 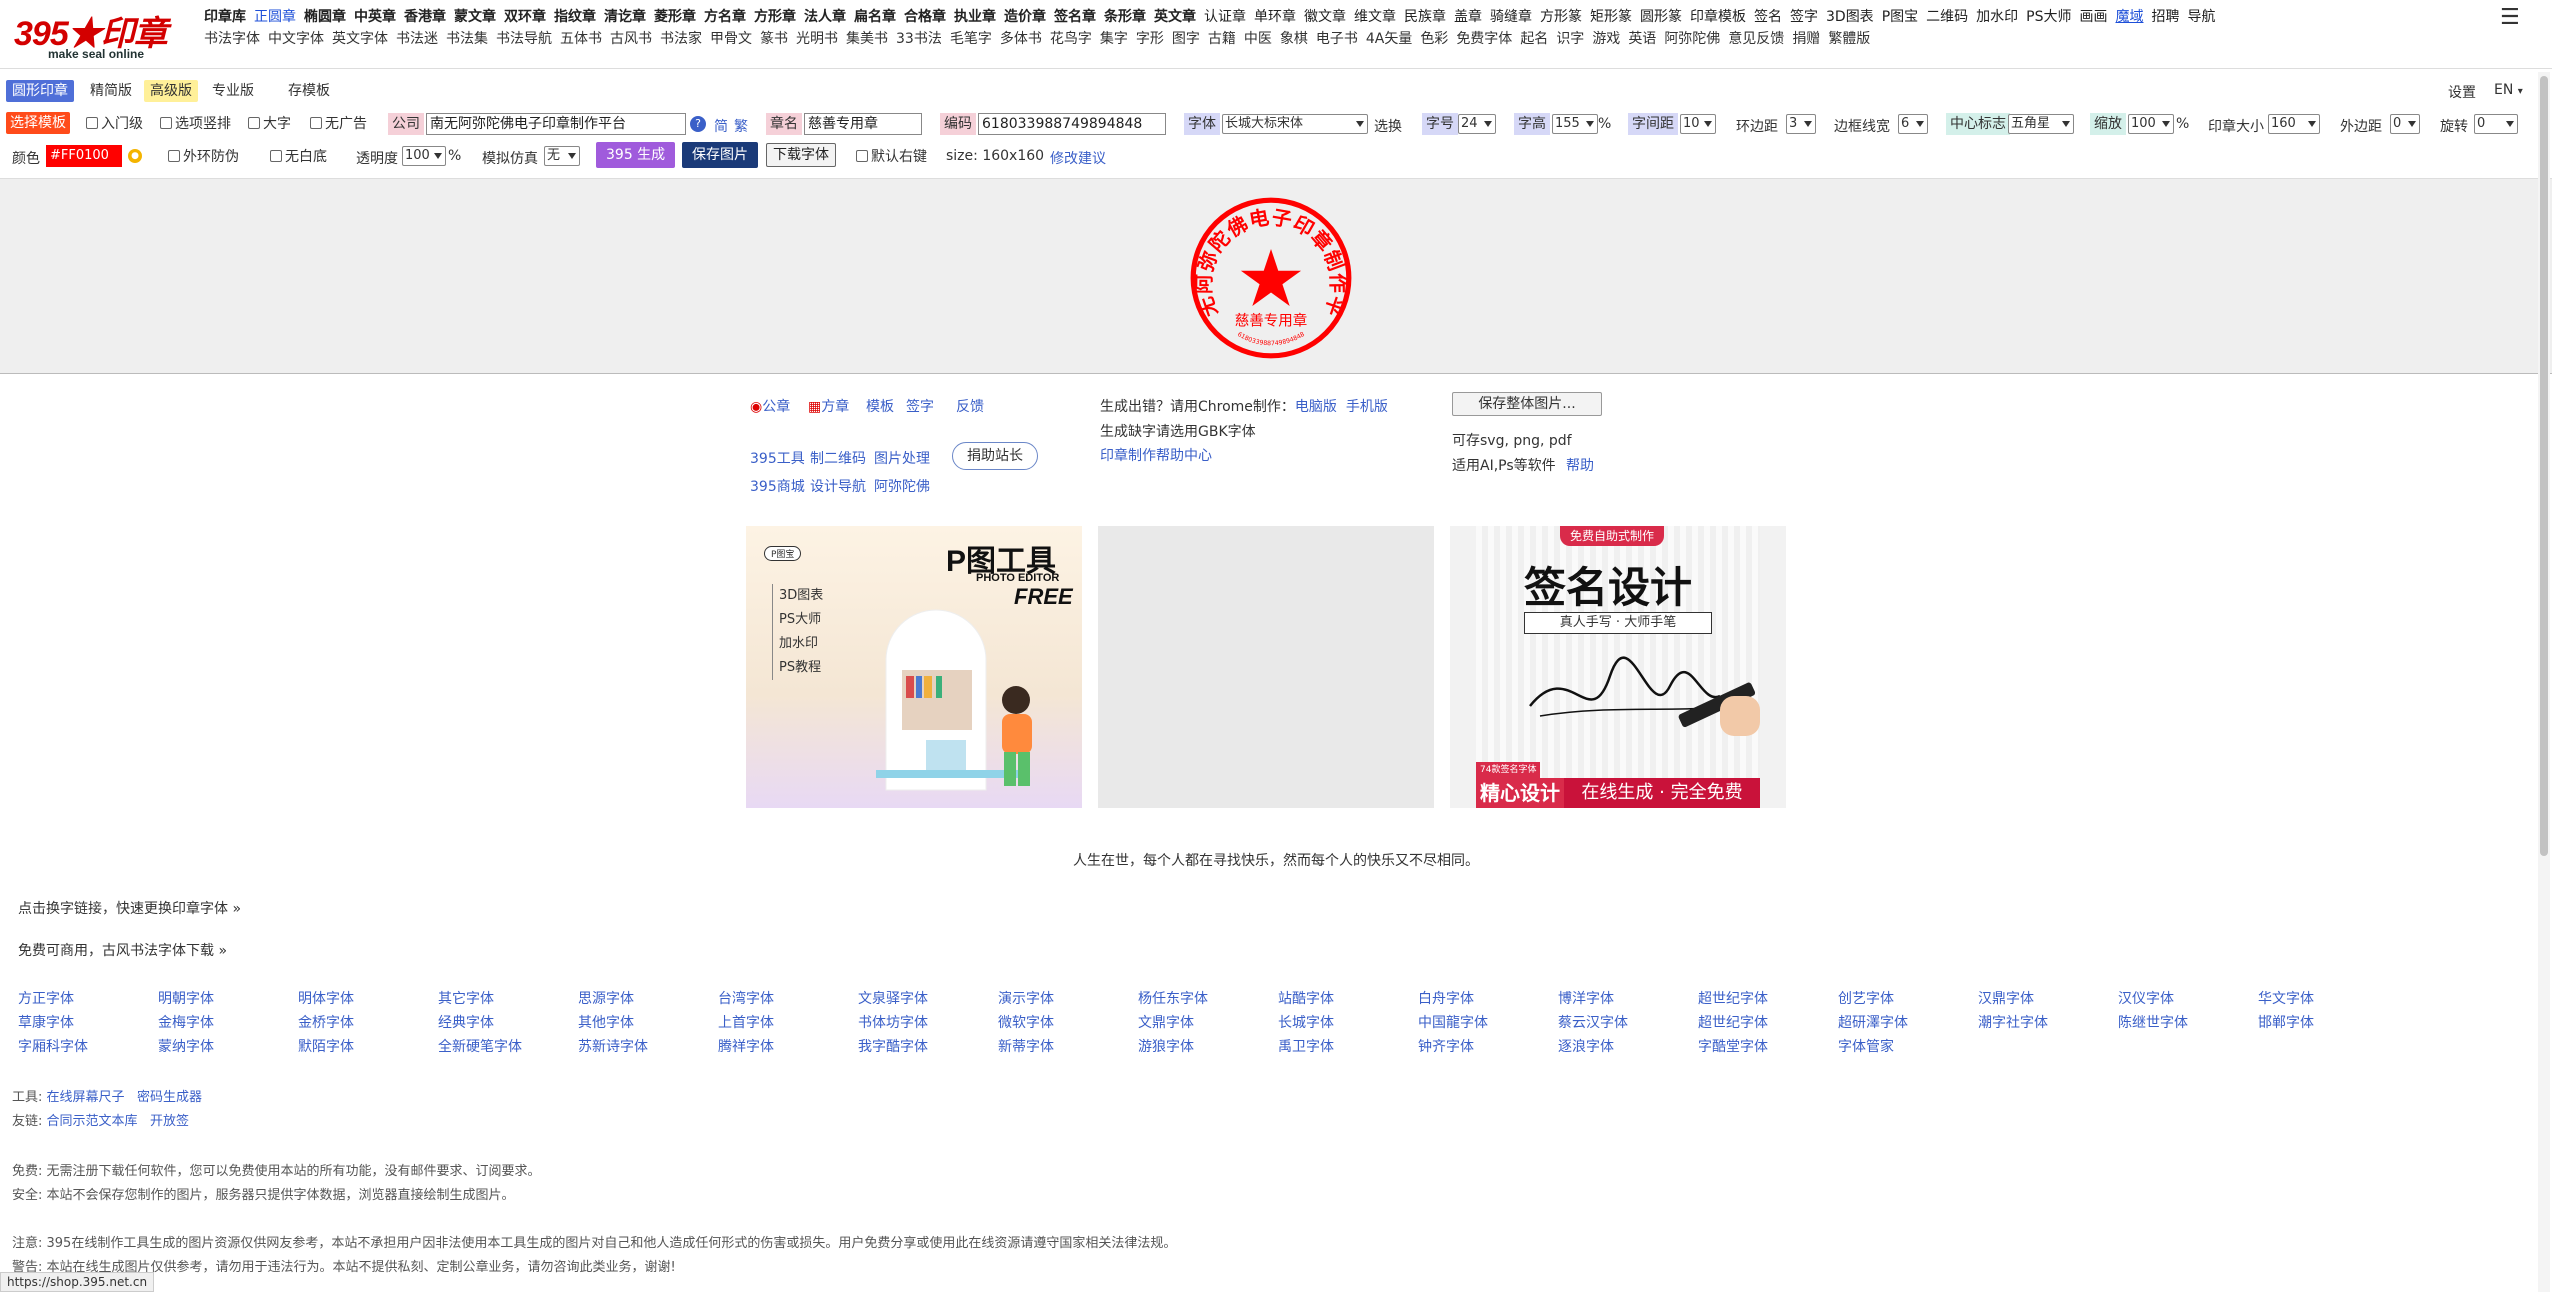 What do you see at coordinates (1021, 38) in the screenshot?
I see `nav-item: 多体书` at bounding box center [1021, 38].